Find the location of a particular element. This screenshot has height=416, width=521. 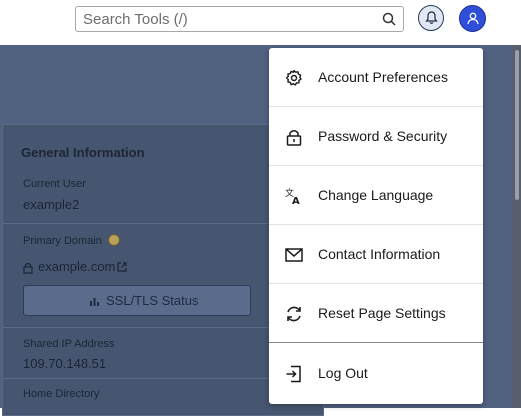

menu-item-label: Reset Page Settings is located at coordinates (382, 313).